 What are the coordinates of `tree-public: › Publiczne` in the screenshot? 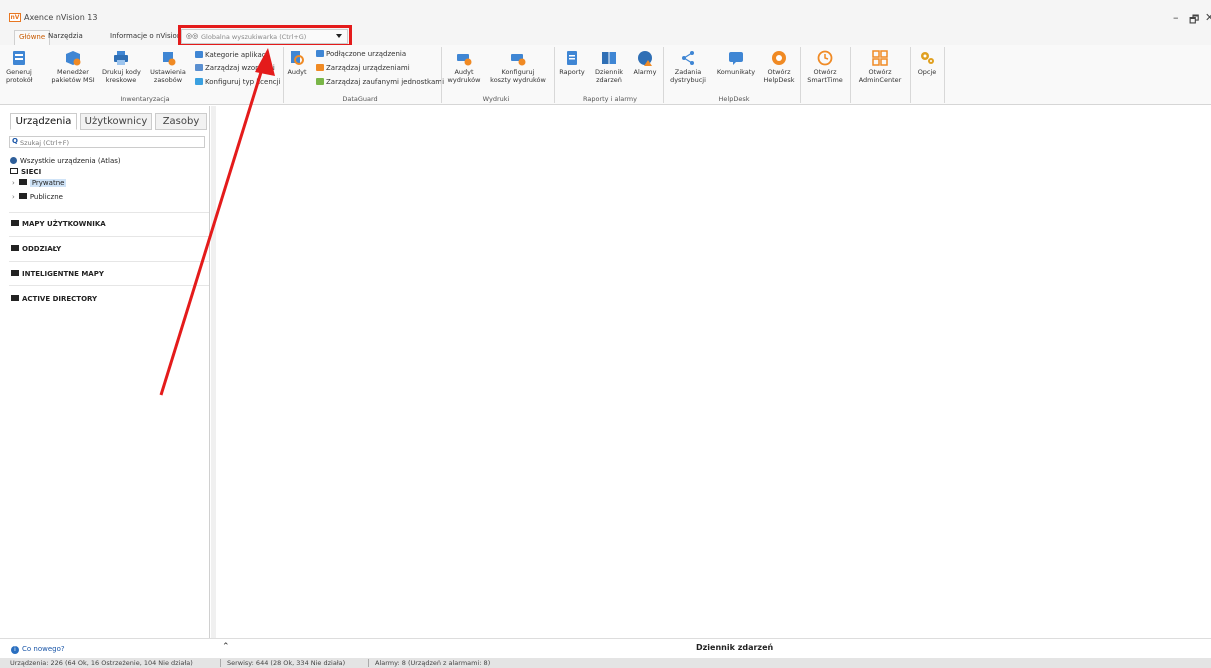 It's located at (37, 197).